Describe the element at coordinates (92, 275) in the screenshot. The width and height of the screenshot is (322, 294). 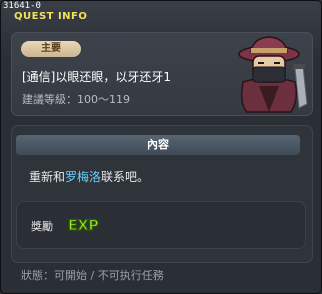
I see `quest-status: 狀態：可開始 / 不可执行任務` at that location.